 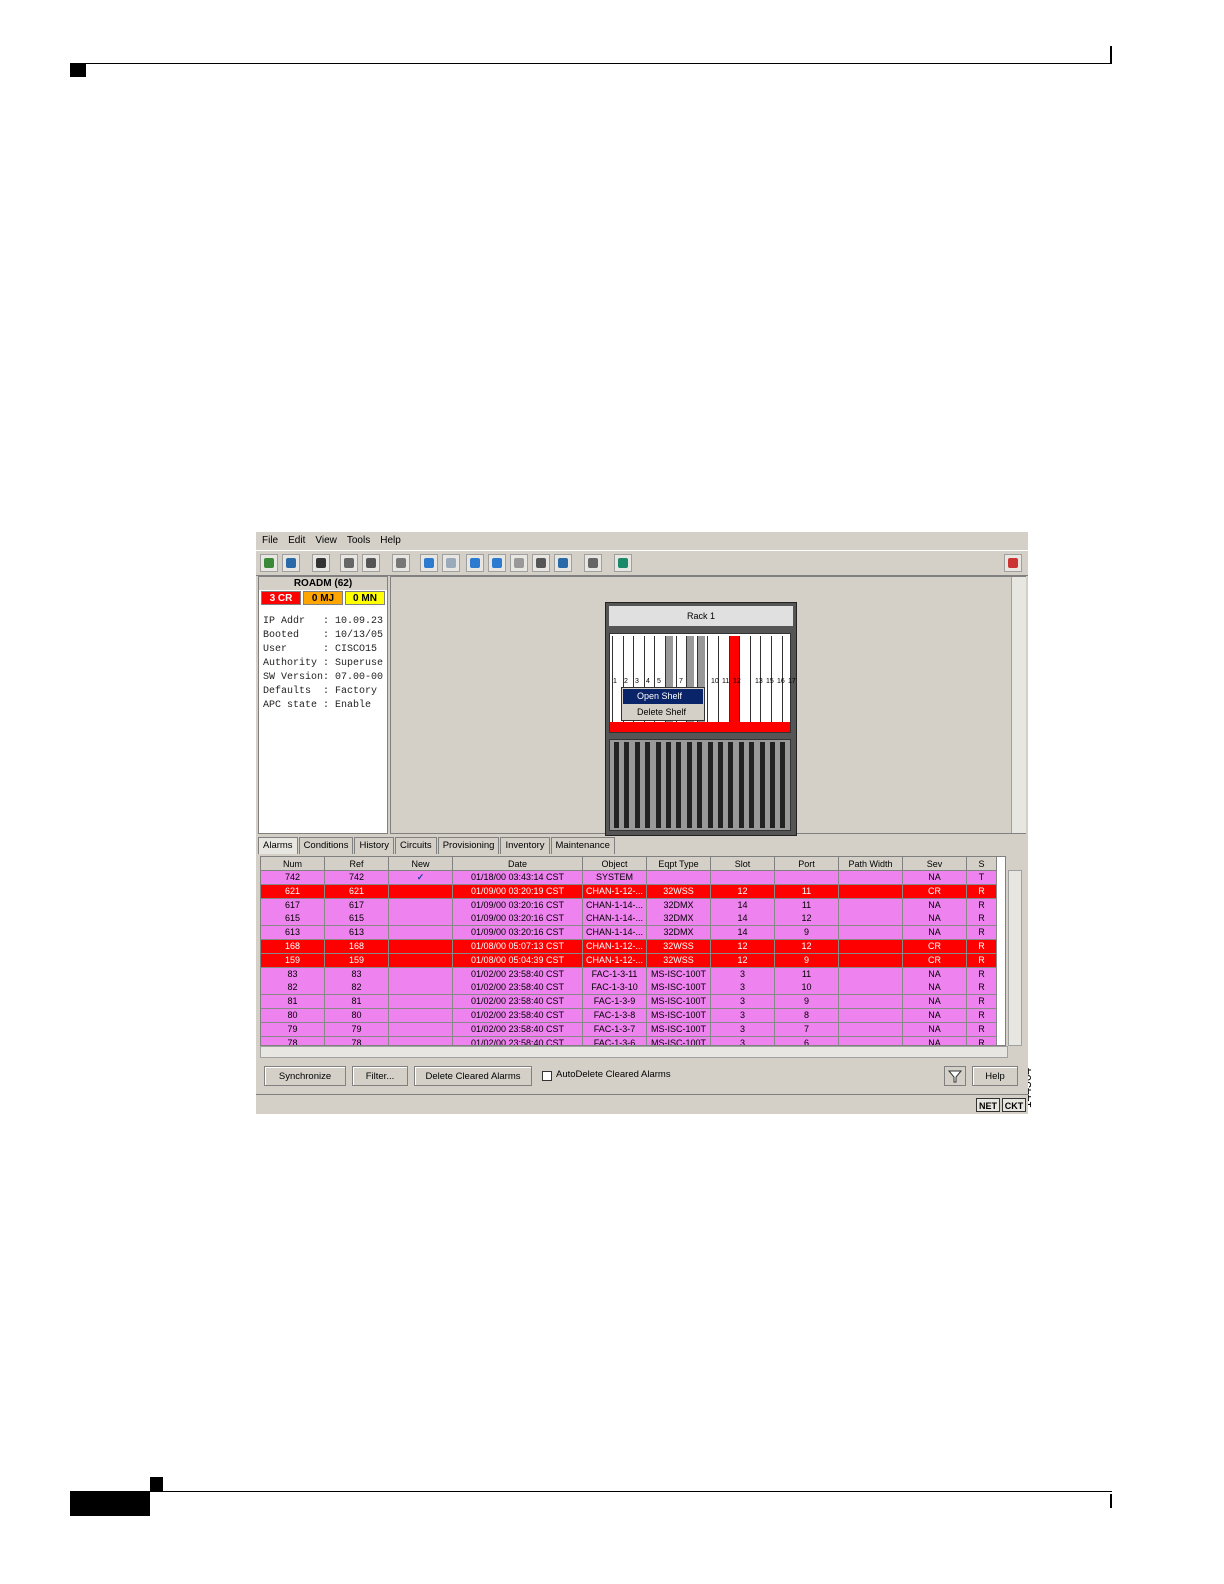 I want to click on lock-icon, so click(x=321, y=563).